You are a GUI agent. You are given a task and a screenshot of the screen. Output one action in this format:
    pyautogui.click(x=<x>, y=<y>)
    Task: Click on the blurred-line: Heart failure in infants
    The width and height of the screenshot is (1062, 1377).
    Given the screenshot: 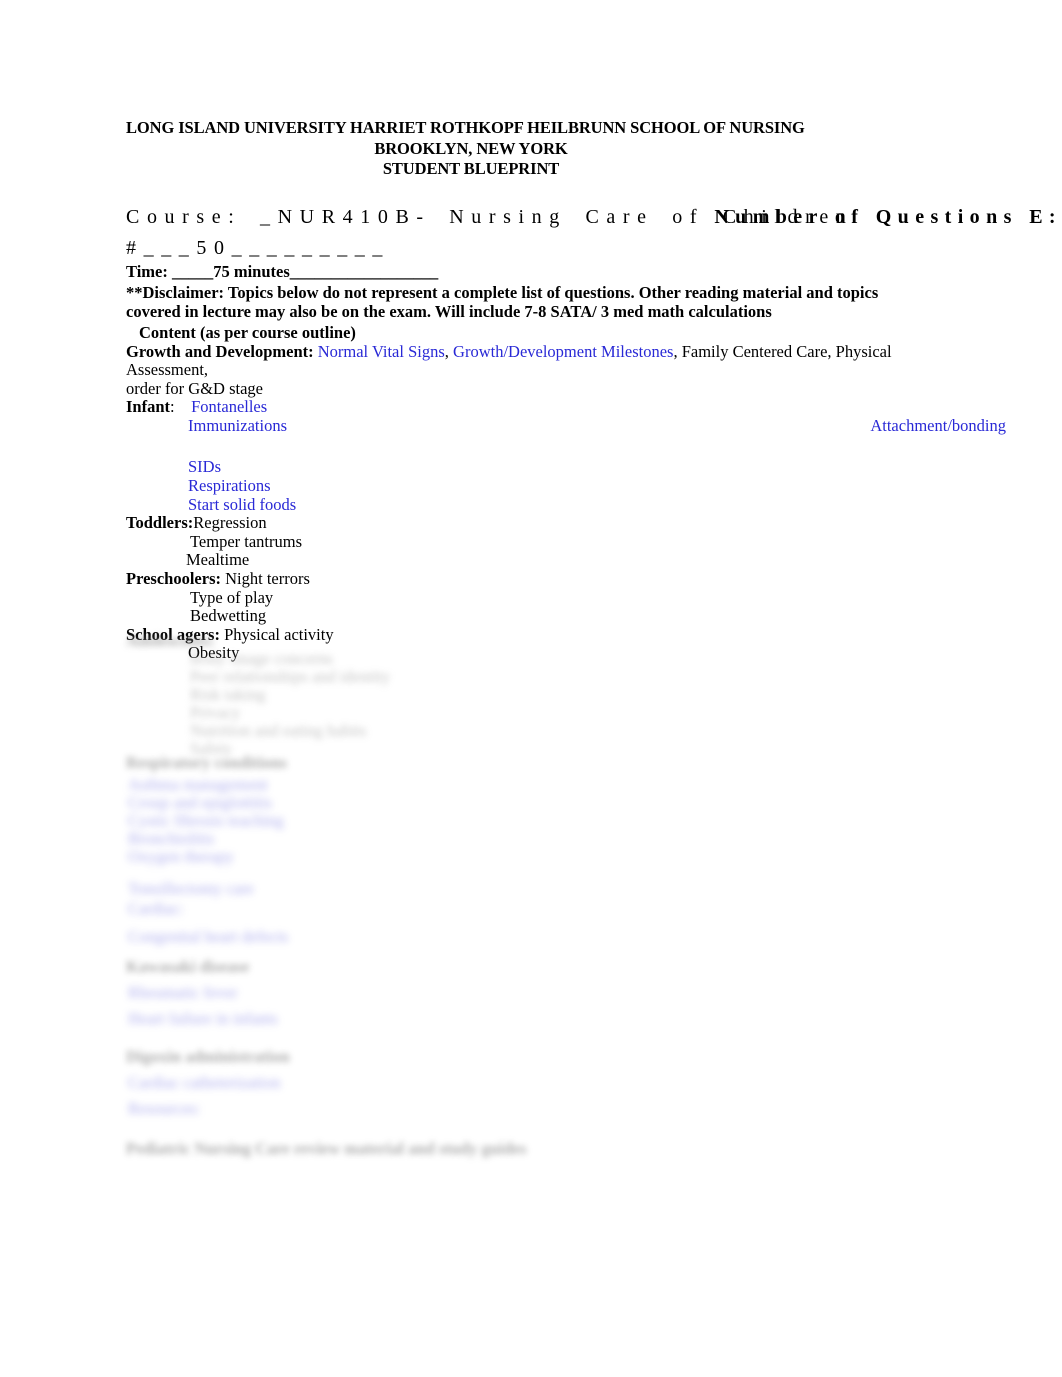 What is the action you would take?
    pyautogui.click(x=203, y=1018)
    